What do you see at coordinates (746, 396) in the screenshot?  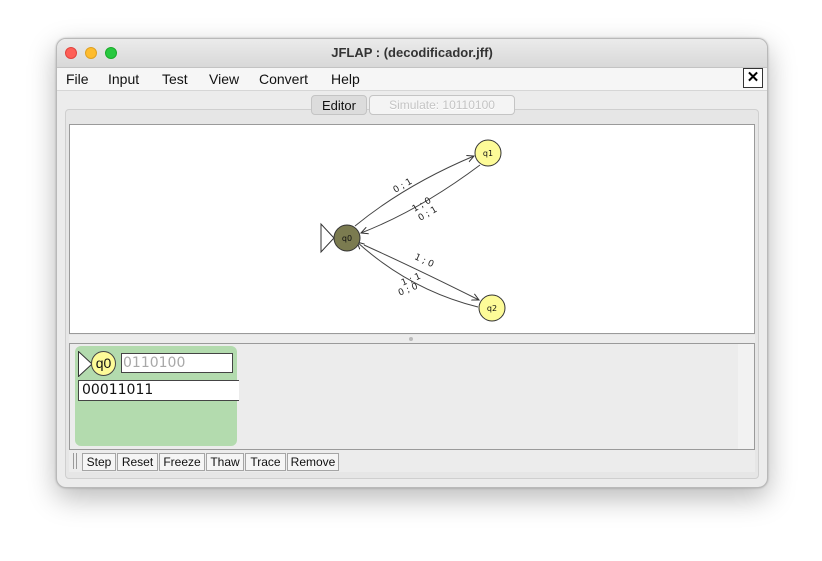 I see `simulation-scrollbar` at bounding box center [746, 396].